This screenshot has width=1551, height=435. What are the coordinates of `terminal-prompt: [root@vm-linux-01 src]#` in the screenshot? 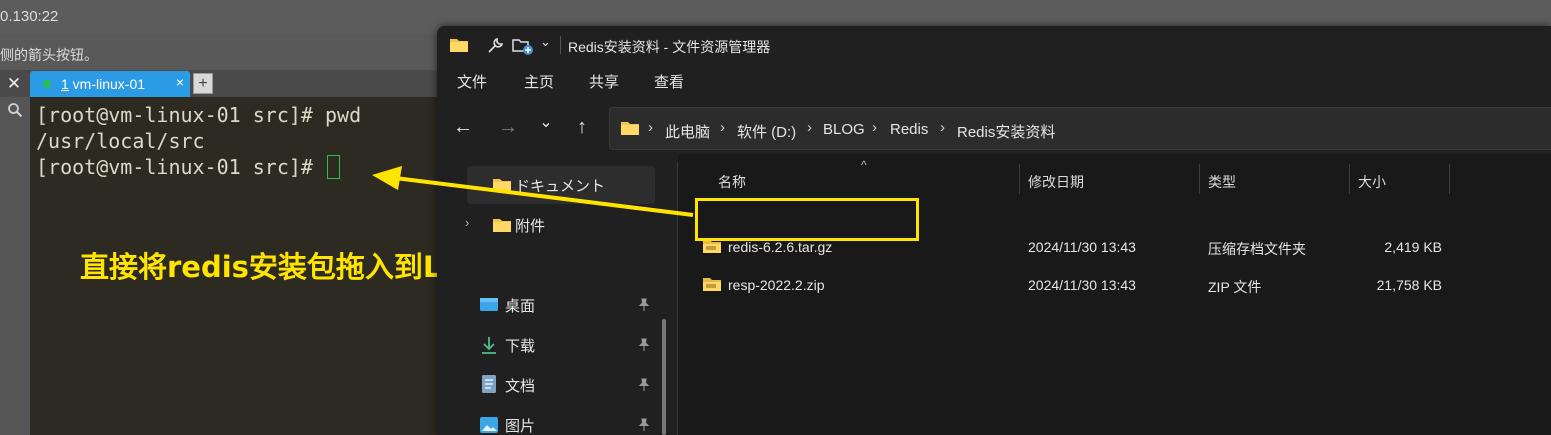 It's located at (180, 167).